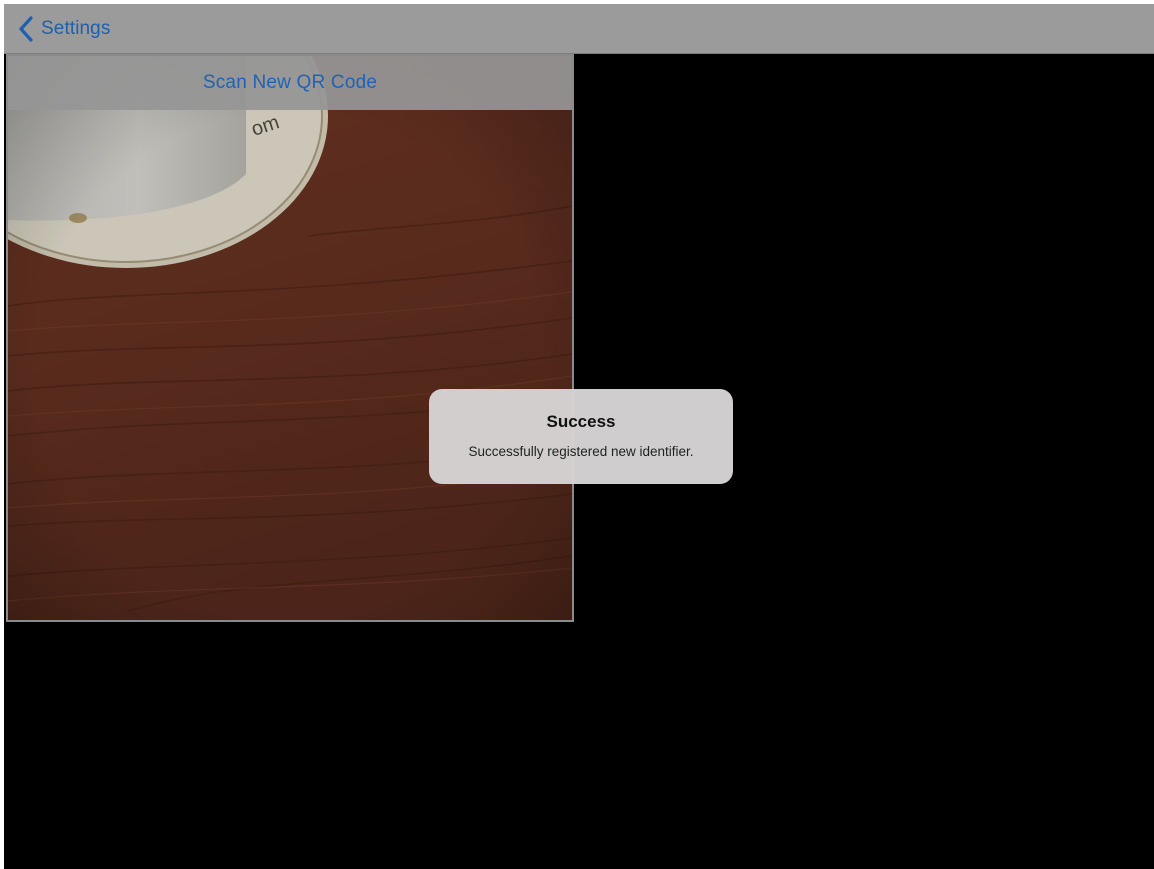 The height and width of the screenshot is (869, 1154). I want to click on alert-message: Successfully registered new identifier., so click(581, 451).